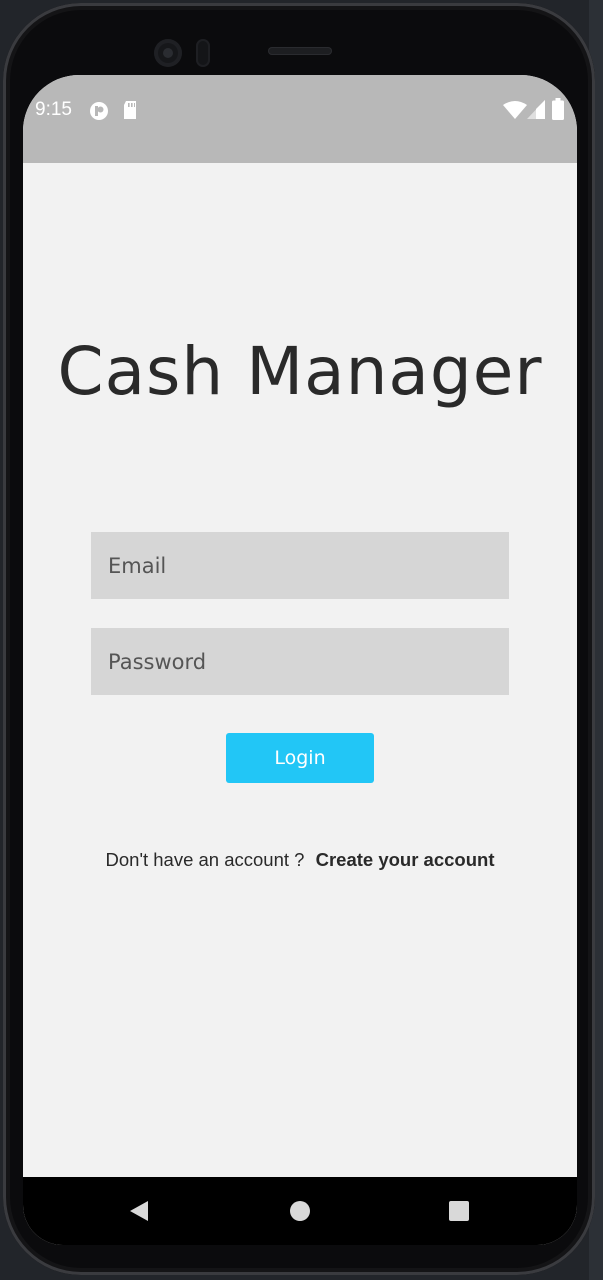 The width and height of the screenshot is (603, 1280). I want to click on status-bar: 9:15, so click(300, 119).